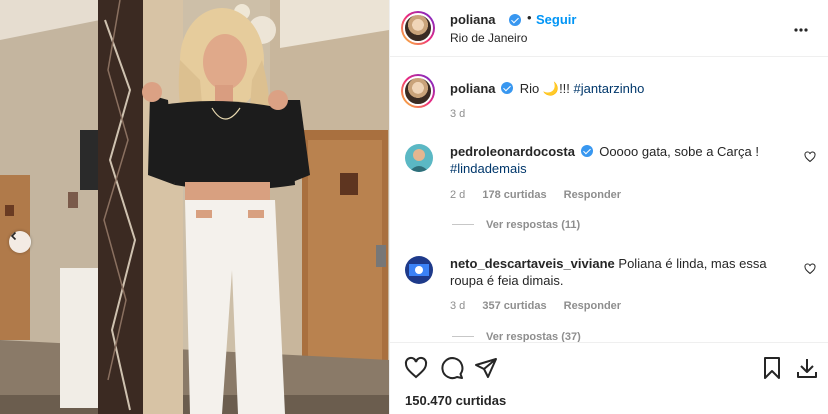 This screenshot has height=414, width=828. What do you see at coordinates (13, 236) in the screenshot?
I see `chevron-left-icon` at bounding box center [13, 236].